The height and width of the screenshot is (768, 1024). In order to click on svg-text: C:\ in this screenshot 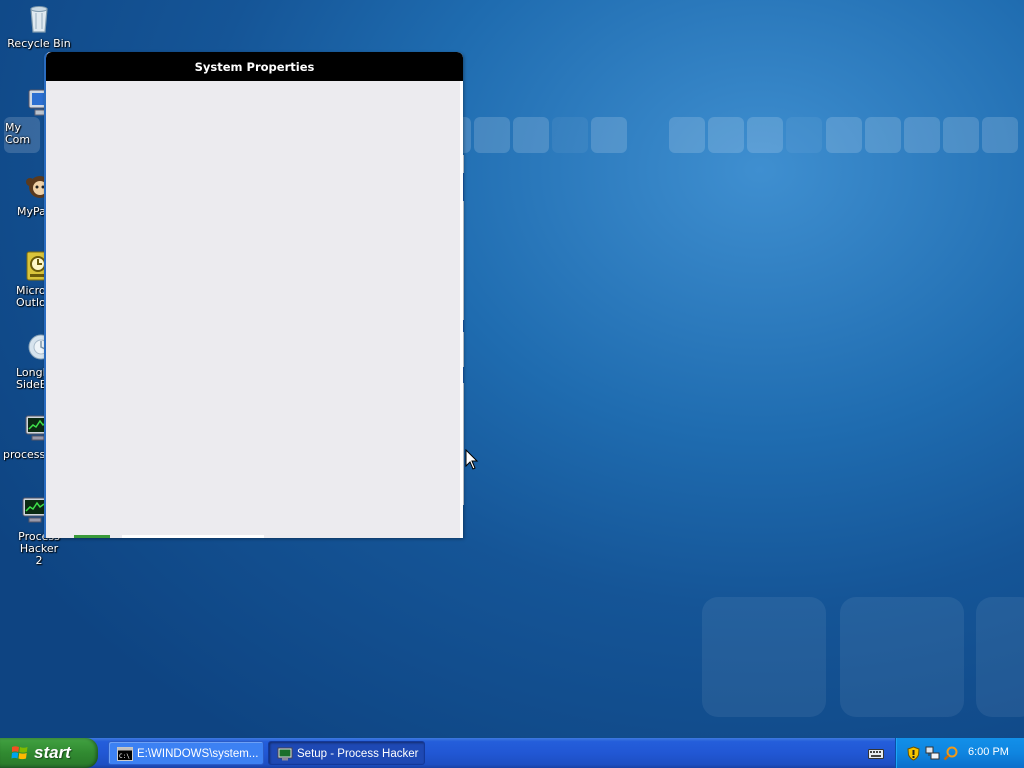, I will do `click(124, 756)`.